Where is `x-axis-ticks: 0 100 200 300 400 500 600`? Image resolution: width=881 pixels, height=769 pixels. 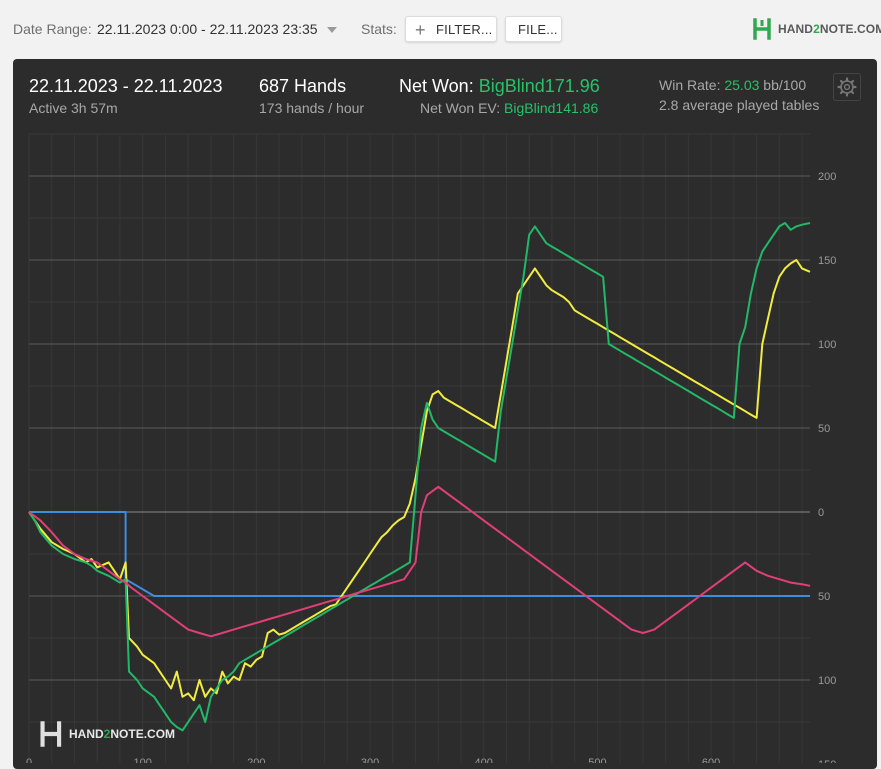
x-axis-ticks: 0 100 200 300 400 500 600 is located at coordinates (373, 760).